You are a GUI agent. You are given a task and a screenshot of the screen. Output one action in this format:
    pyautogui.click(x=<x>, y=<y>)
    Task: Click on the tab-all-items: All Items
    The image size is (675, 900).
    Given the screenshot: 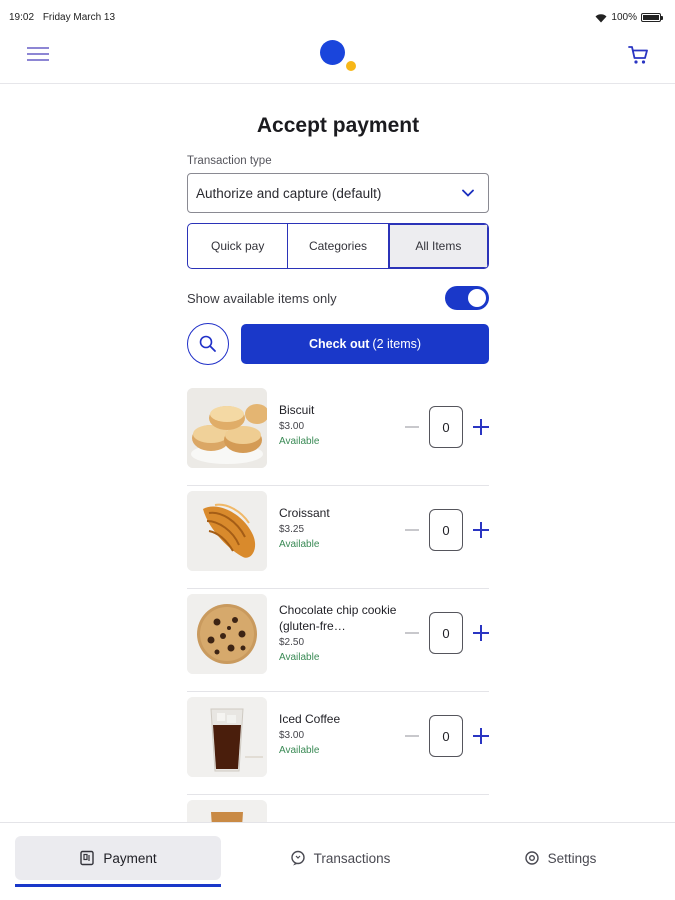 What is the action you would take?
    pyautogui.click(x=438, y=246)
    